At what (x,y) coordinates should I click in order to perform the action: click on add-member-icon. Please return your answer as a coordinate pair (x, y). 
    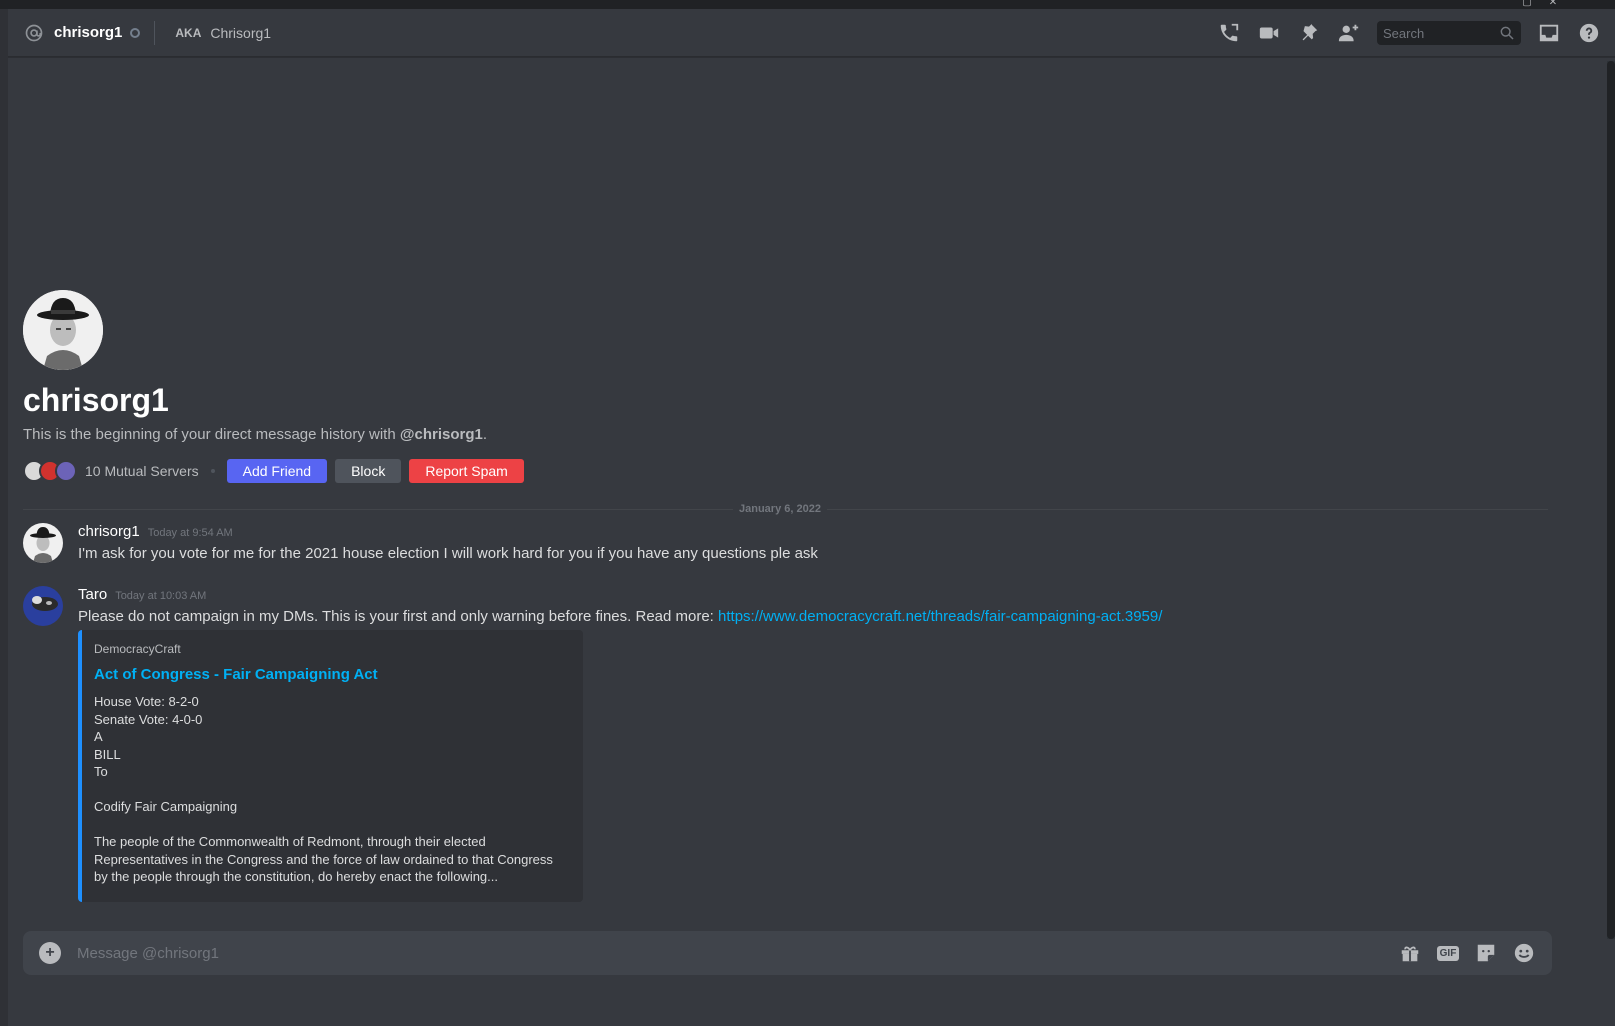
    Looking at the image, I should click on (1349, 33).